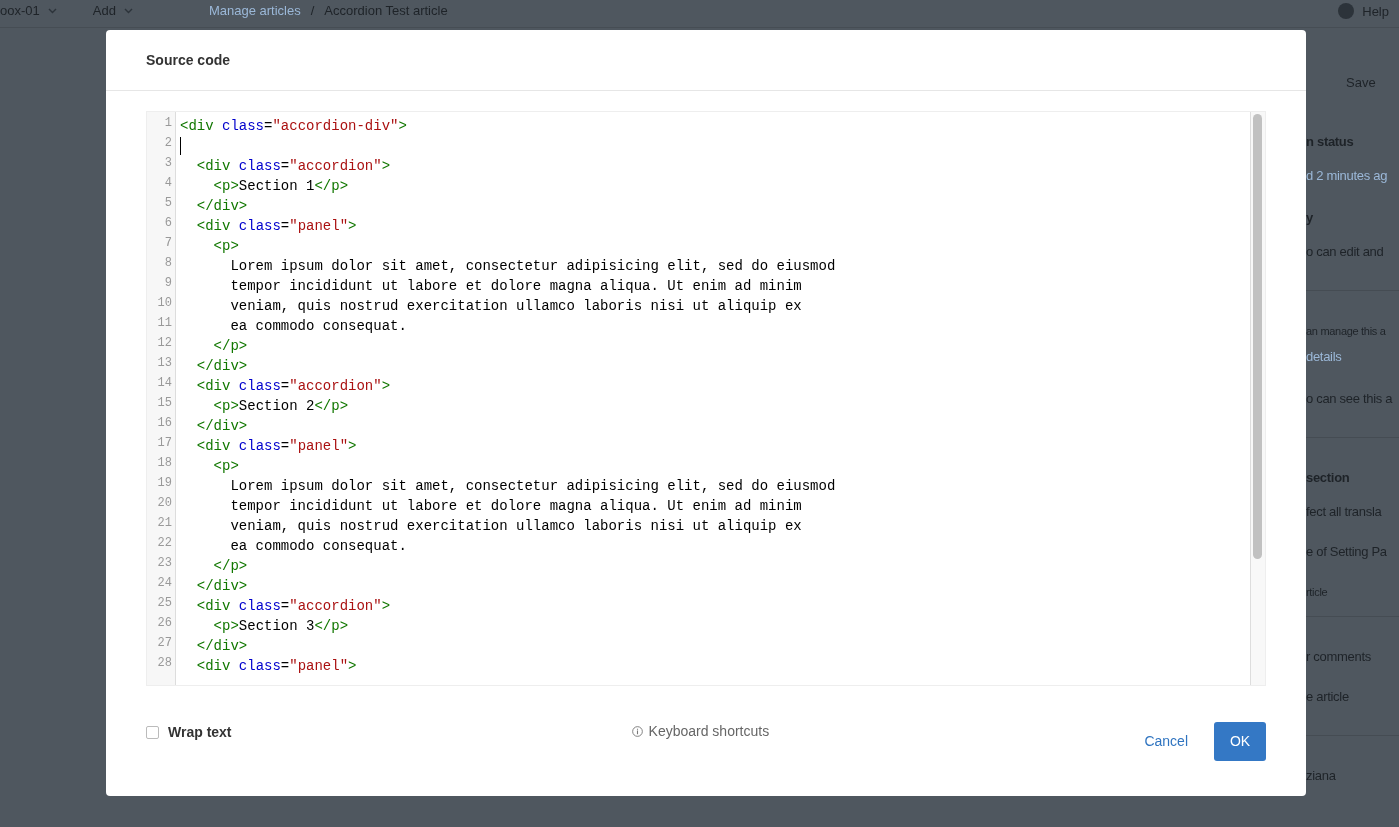 The width and height of the screenshot is (1399, 827). What do you see at coordinates (1257, 336) in the screenshot?
I see `scrollbar-thumb` at bounding box center [1257, 336].